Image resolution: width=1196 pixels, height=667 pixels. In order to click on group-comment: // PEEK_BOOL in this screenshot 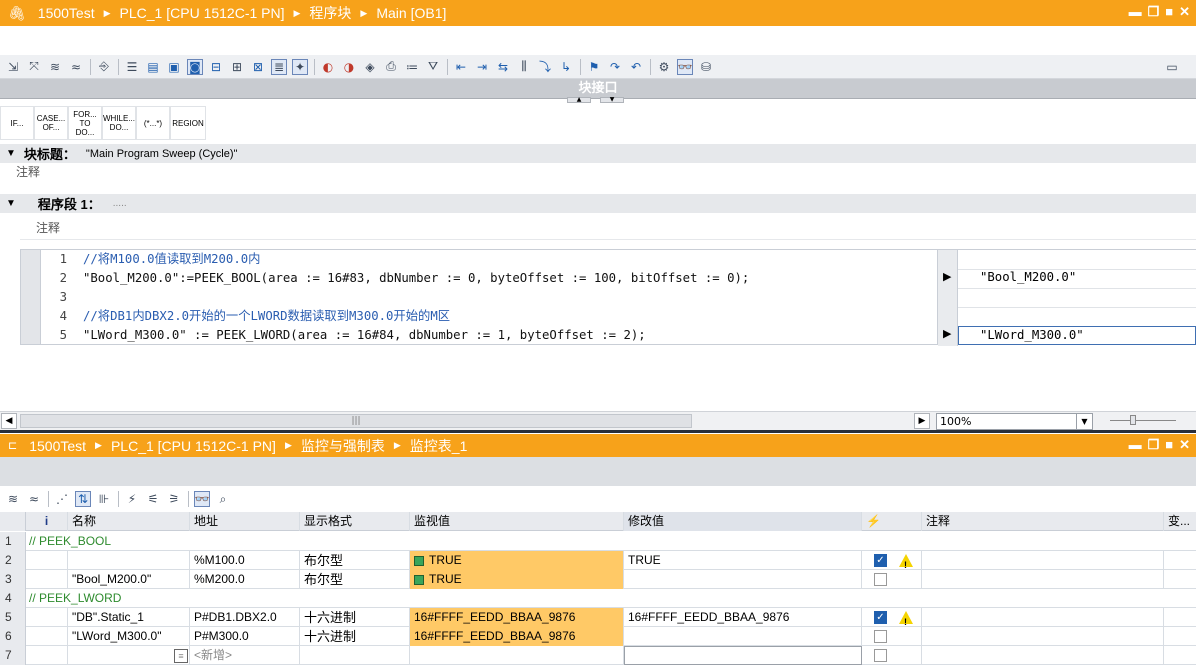, I will do `click(611, 541)`.